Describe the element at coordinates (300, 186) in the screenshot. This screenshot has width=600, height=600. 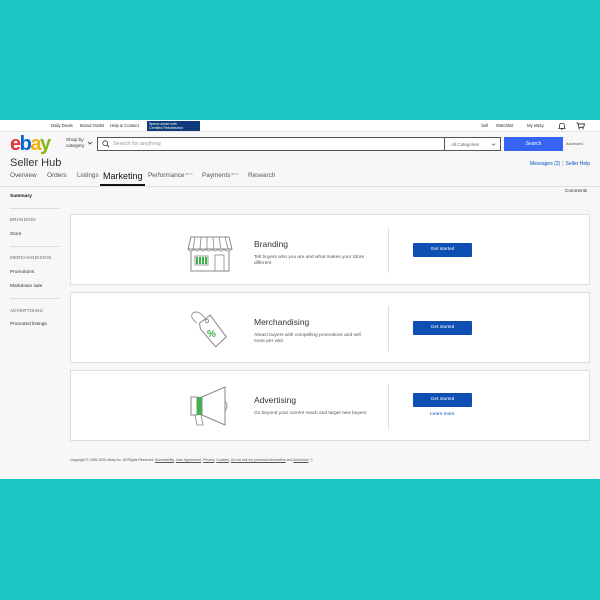
I see `tabs-divider` at that location.